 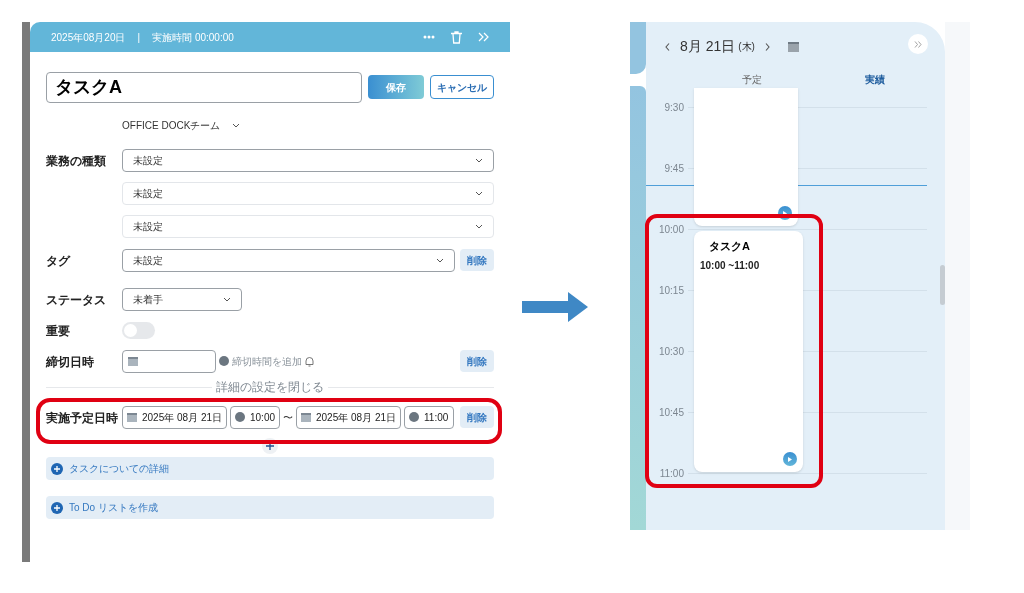 I want to click on time-label: 10:15, so click(x=671, y=291).